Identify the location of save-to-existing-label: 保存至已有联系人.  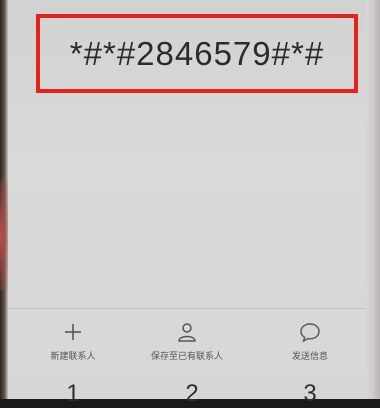
(186, 357).